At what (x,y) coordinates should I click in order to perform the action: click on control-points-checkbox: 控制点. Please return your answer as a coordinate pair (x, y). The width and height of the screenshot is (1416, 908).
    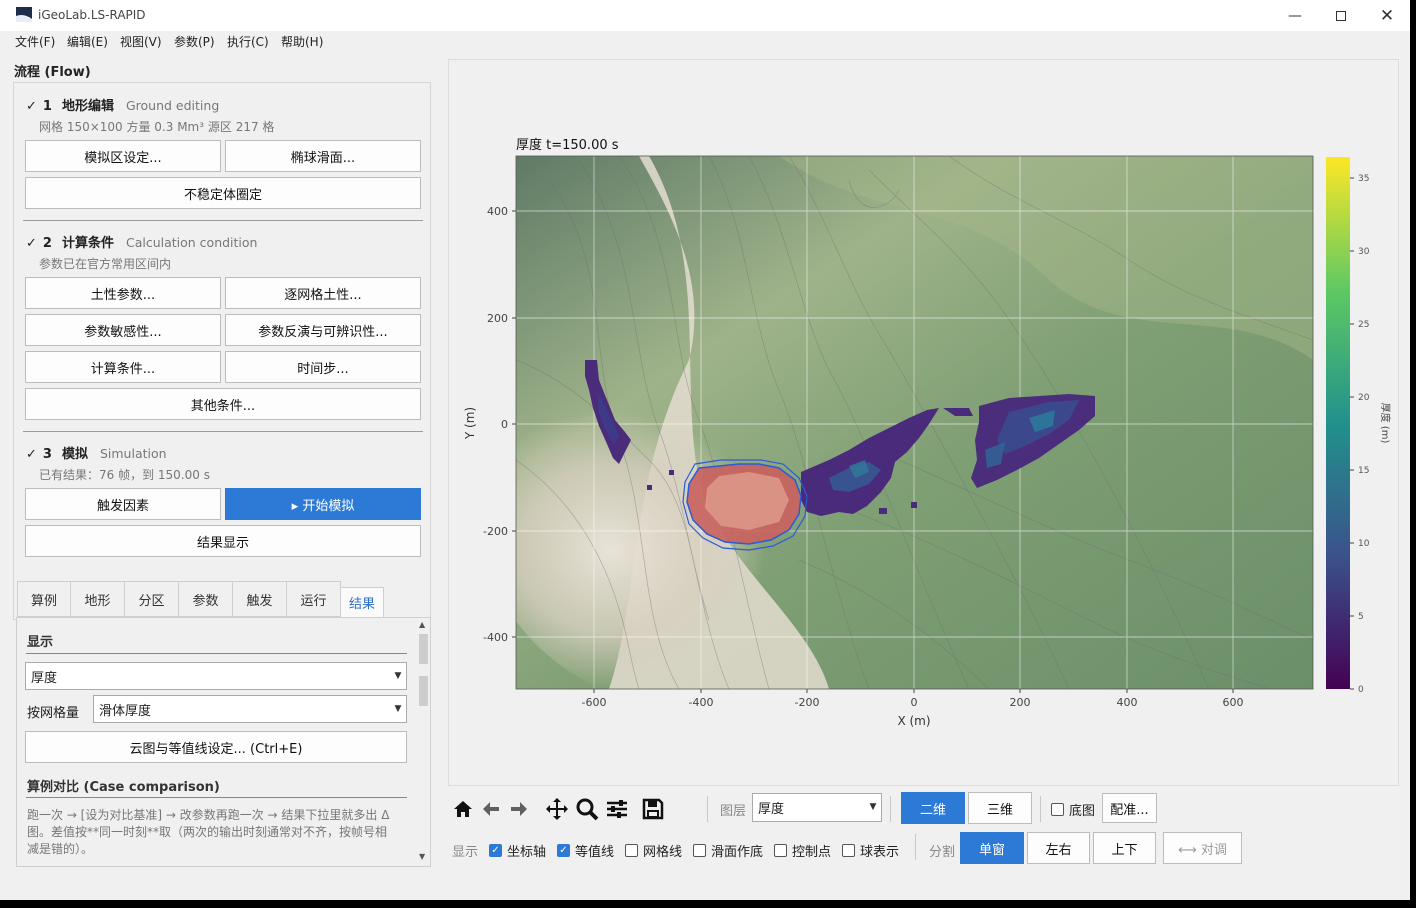
    Looking at the image, I should click on (802, 850).